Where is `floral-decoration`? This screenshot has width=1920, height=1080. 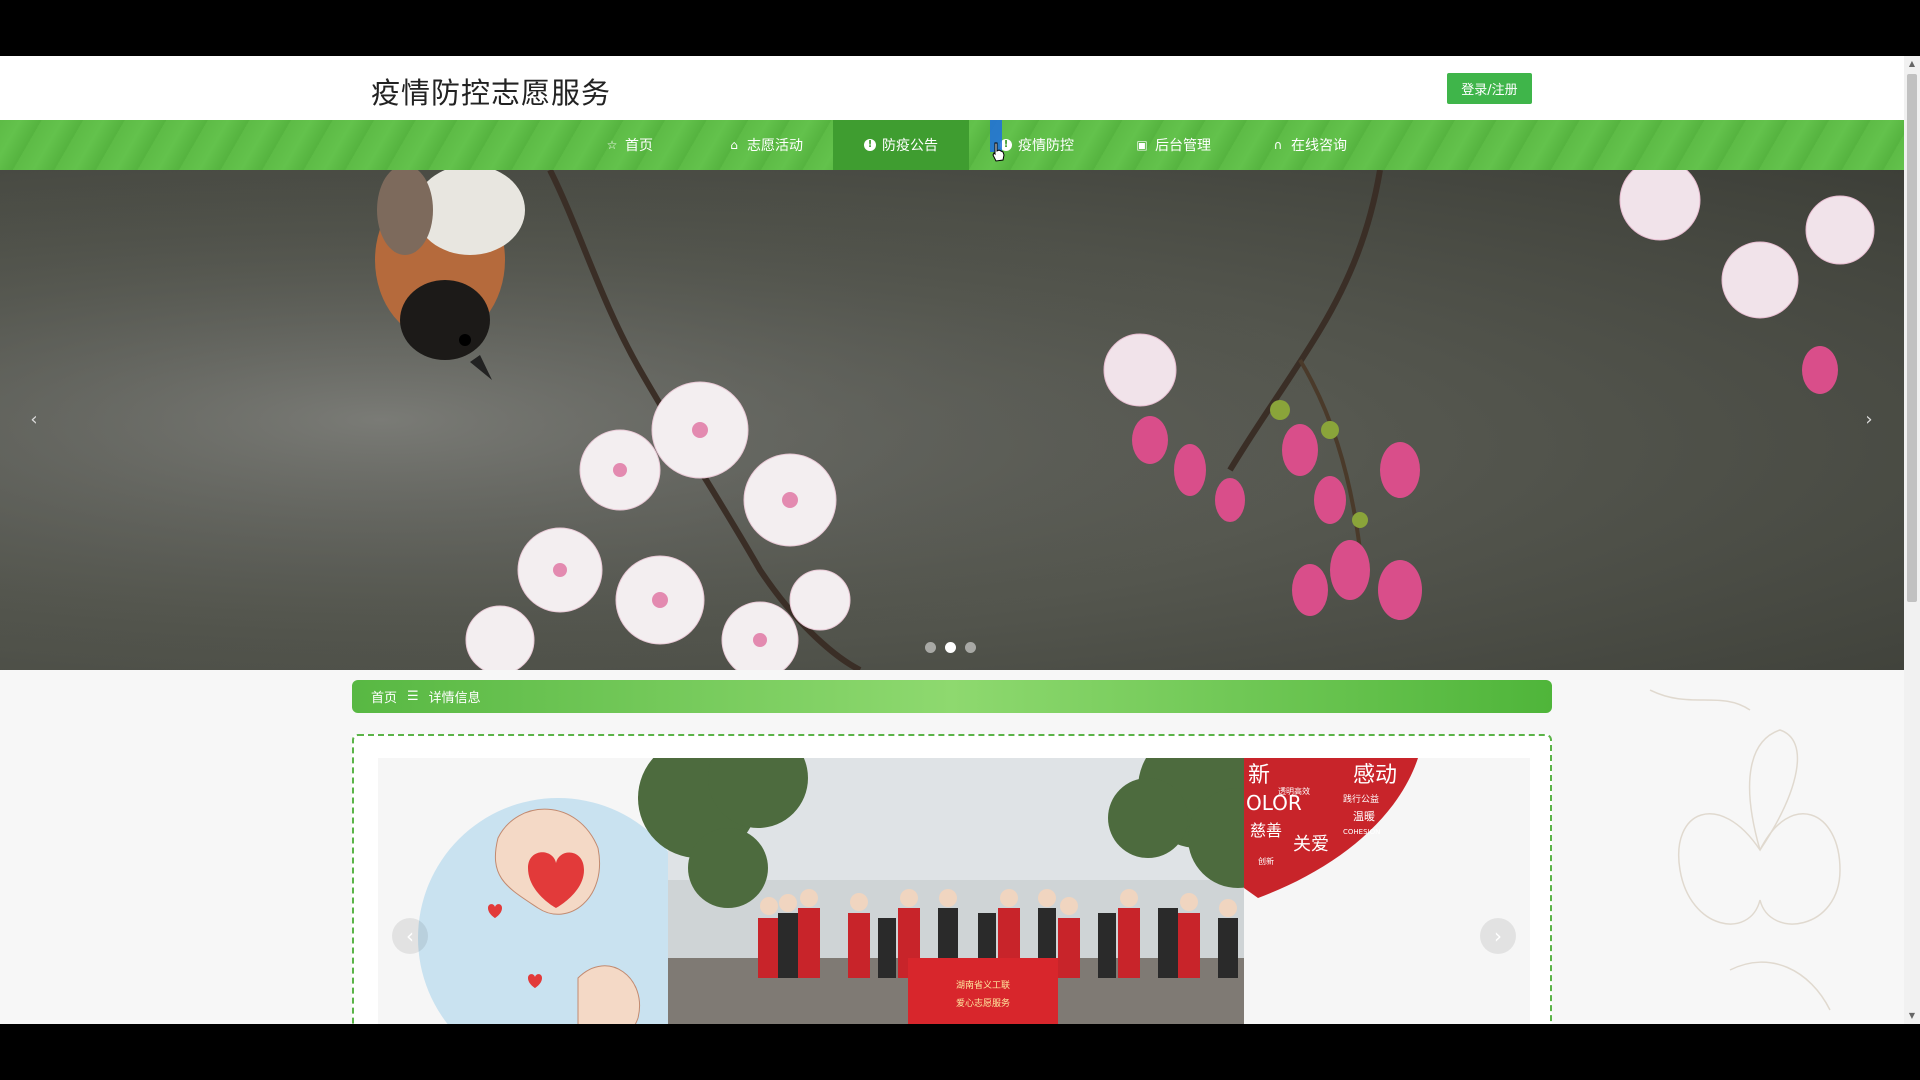 floral-decoration is located at coordinates (1745, 850).